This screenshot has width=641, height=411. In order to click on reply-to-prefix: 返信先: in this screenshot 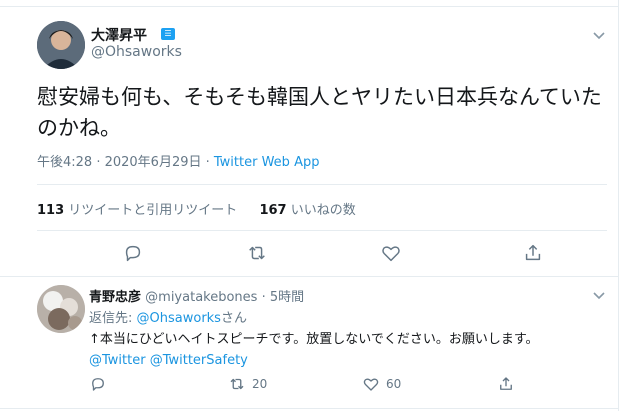, I will do `click(113, 318)`.